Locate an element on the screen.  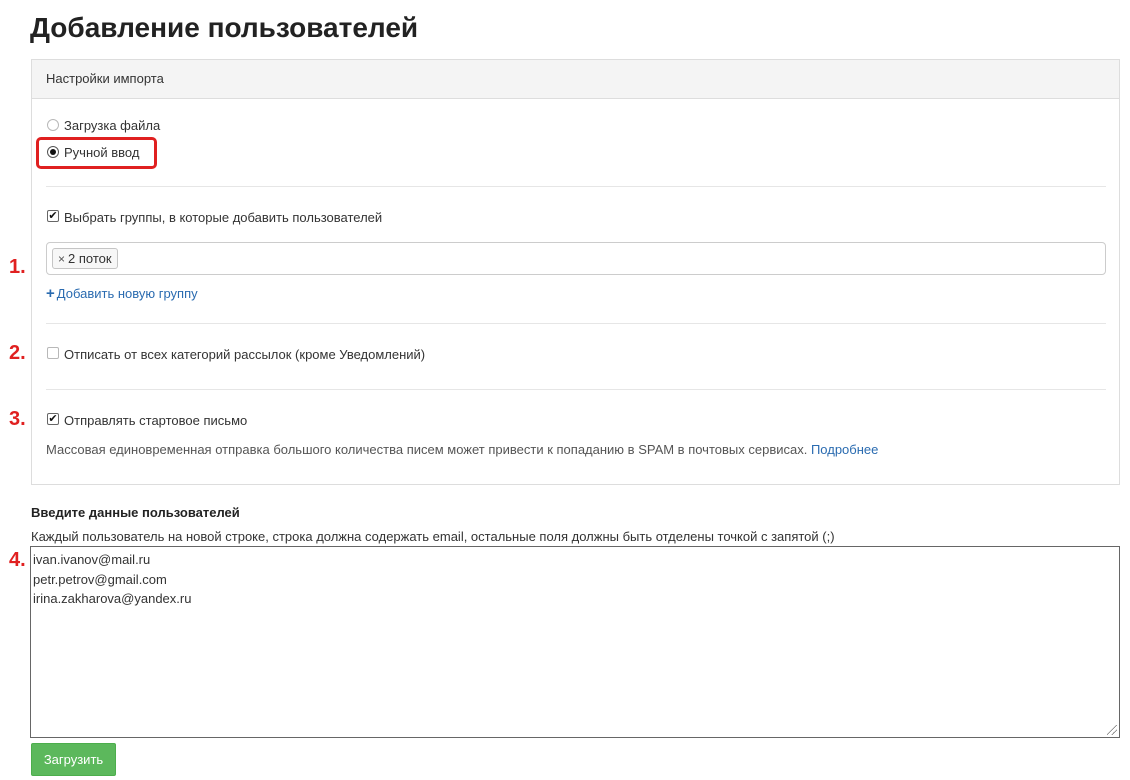
upload-button: Загрузить is located at coordinates (73, 759).